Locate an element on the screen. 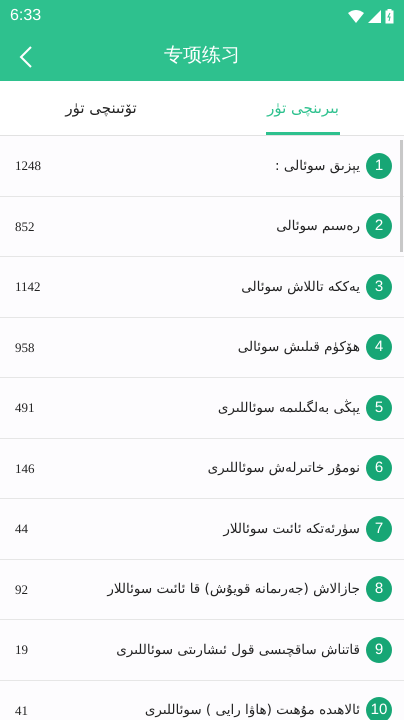  index-badge: 7 is located at coordinates (379, 529).